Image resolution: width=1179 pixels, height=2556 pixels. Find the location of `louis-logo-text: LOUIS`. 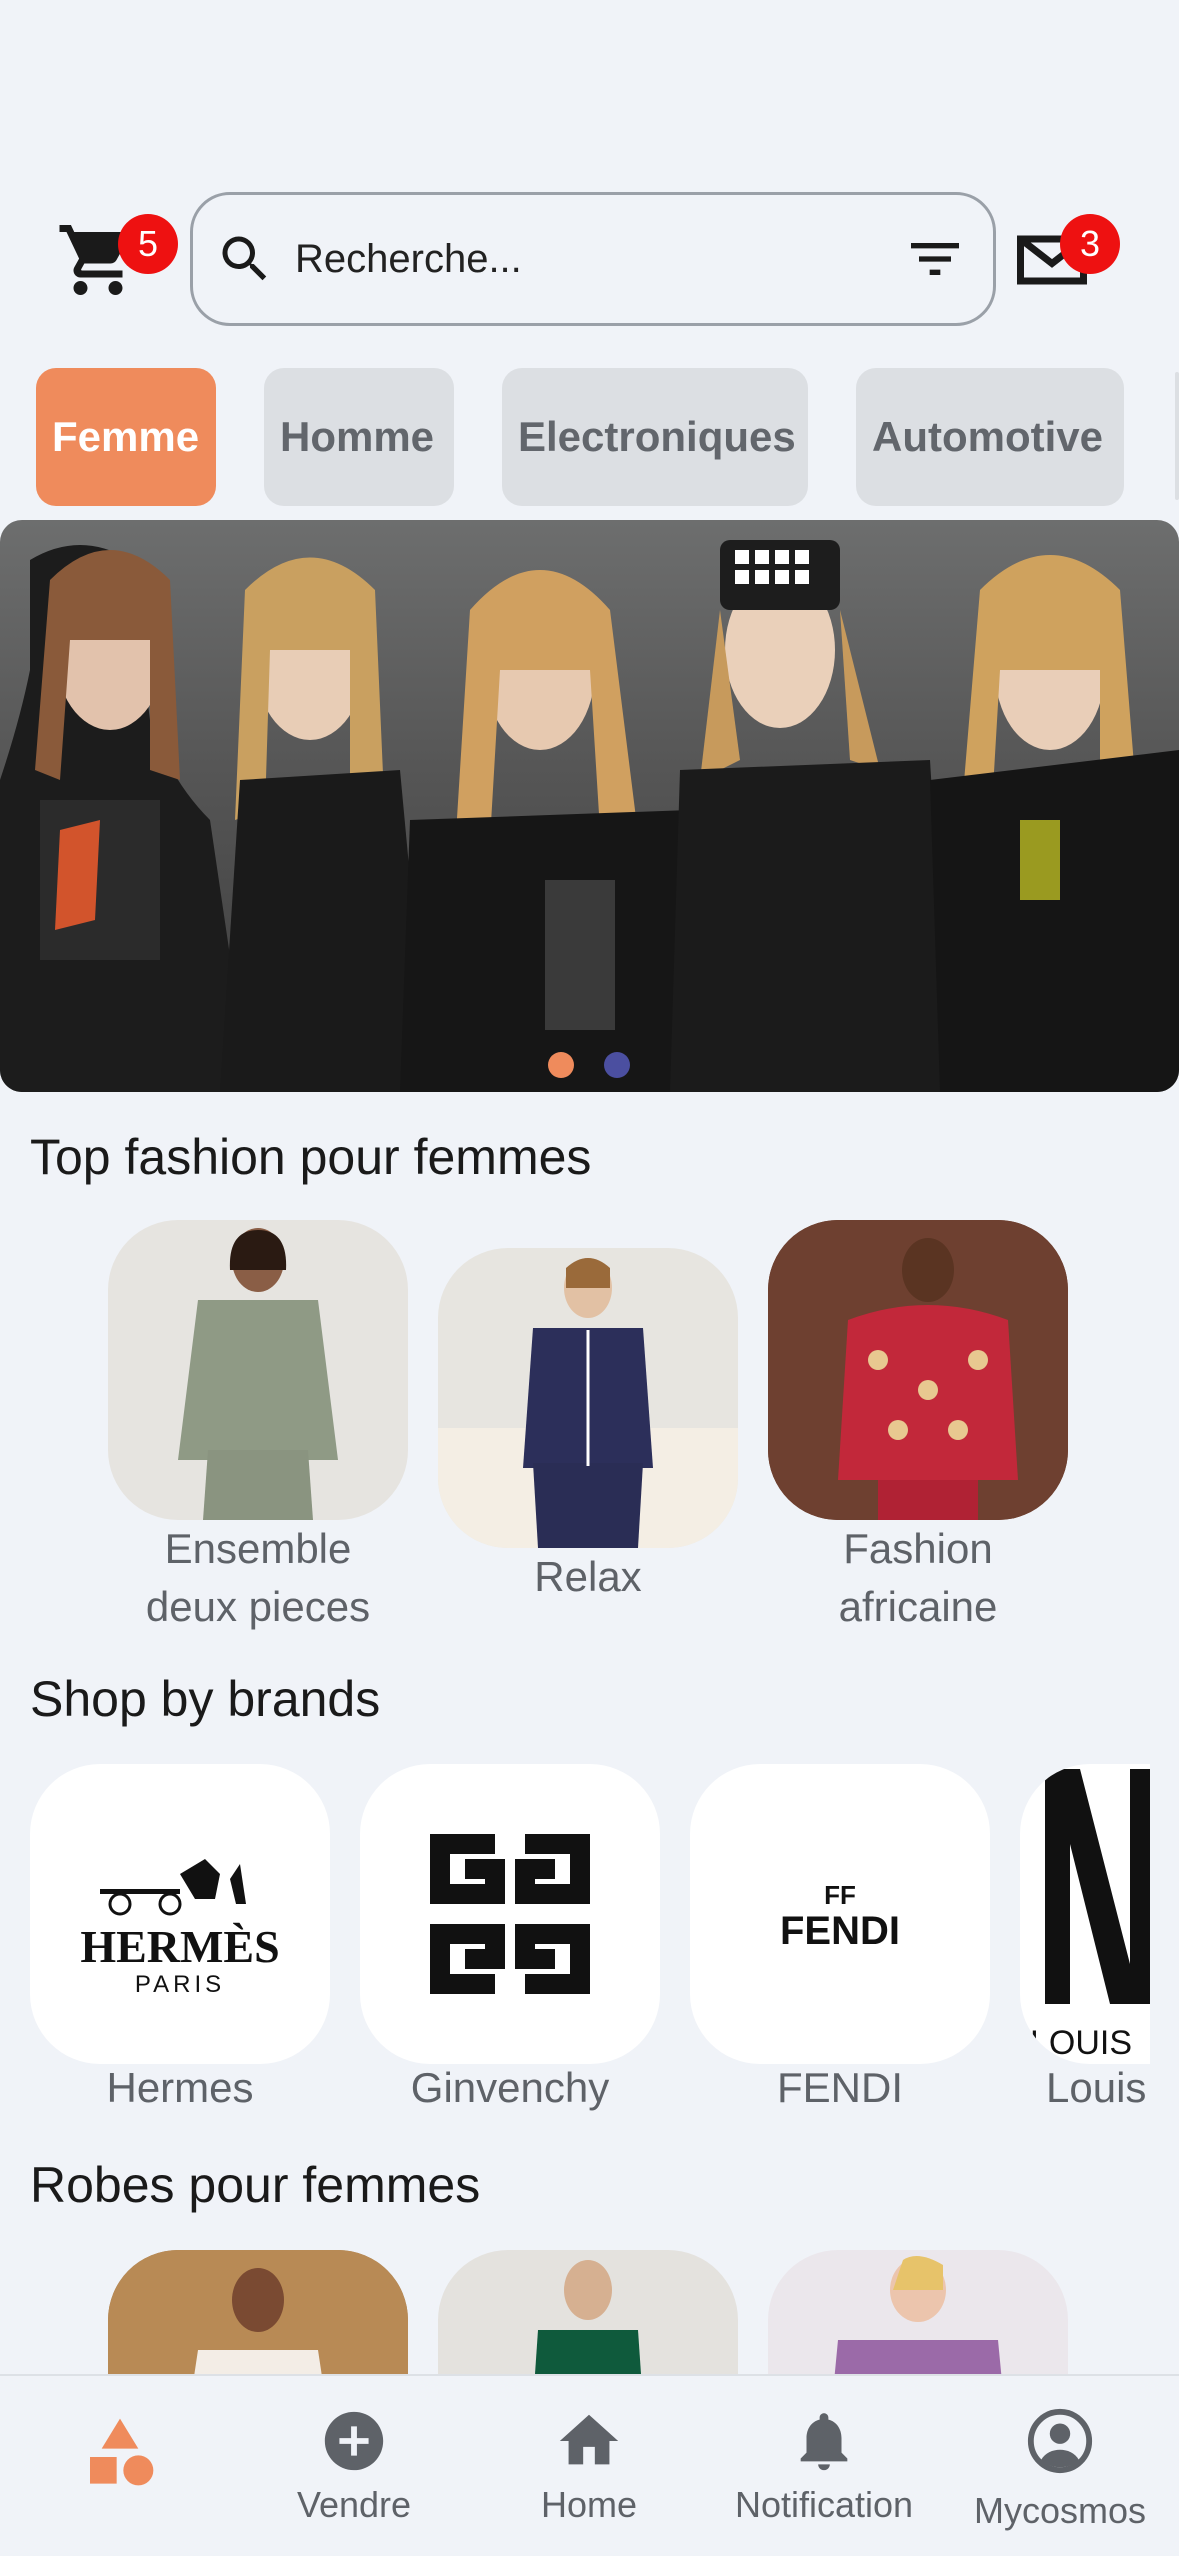

louis-logo-text: LOUIS is located at coordinates (1081, 2043).